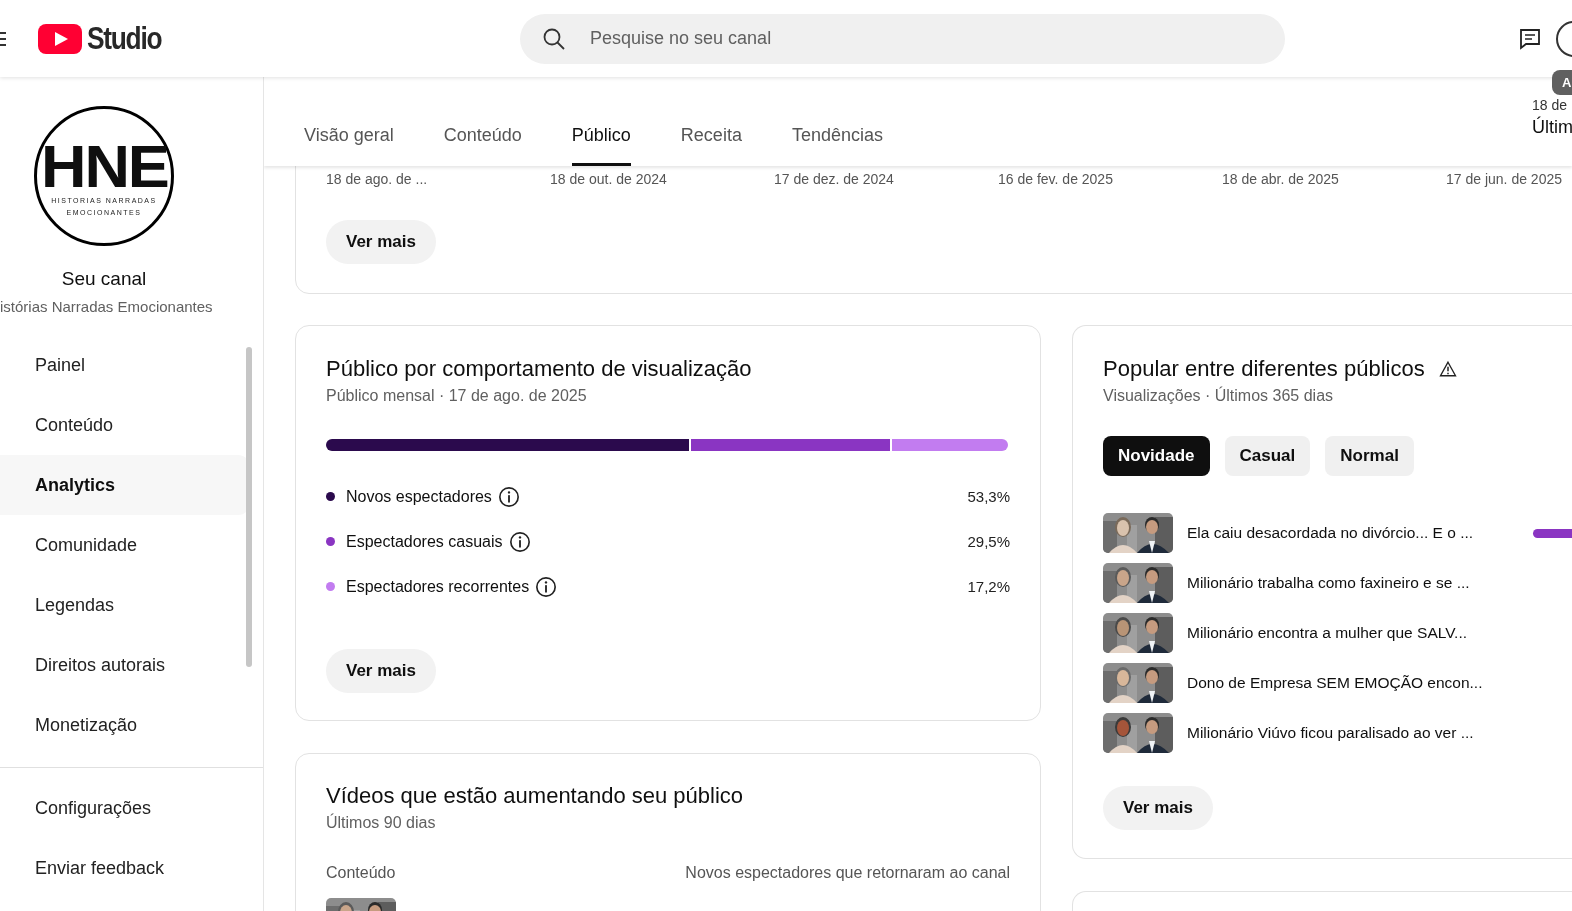  I want to click on axis-label: 18 de out. de 2024, so click(609, 179).